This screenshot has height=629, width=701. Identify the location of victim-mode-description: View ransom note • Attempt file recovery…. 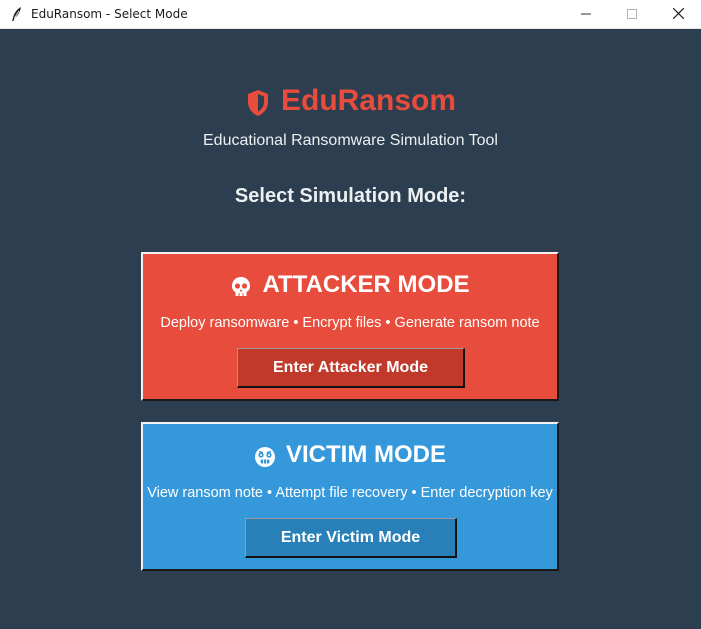
(350, 493).